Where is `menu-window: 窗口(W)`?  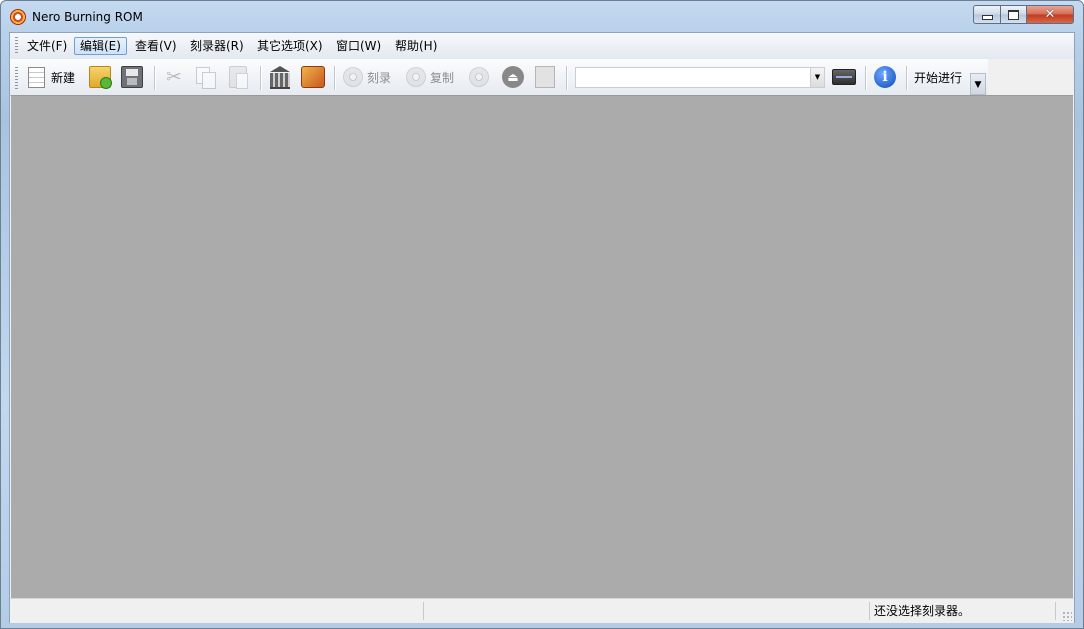 menu-window: 窗口(W) is located at coordinates (358, 46).